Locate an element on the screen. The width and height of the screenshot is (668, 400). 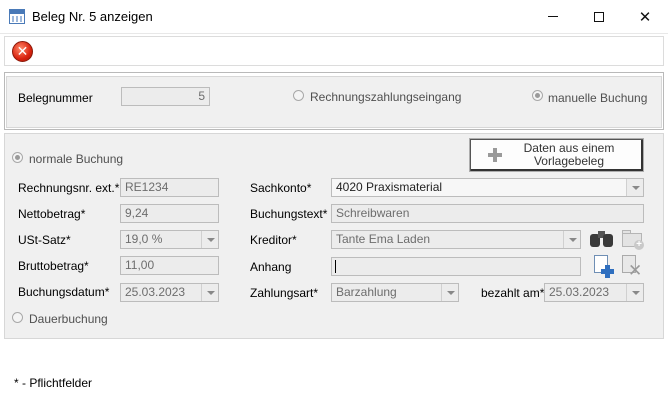
radio-dauerbuchung-label: Dauerbuchung is located at coordinates (68, 319).